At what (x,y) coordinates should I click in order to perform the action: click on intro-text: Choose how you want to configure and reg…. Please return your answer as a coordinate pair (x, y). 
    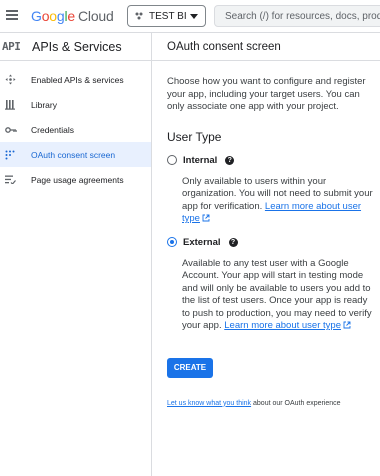
    Looking at the image, I should click on (266, 94).